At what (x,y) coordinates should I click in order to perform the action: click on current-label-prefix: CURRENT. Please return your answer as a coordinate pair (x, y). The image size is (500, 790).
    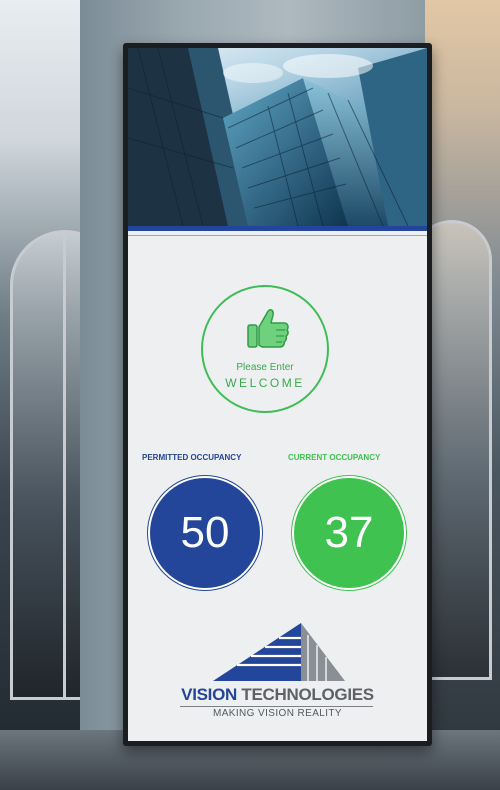
    Looking at the image, I should click on (309, 457).